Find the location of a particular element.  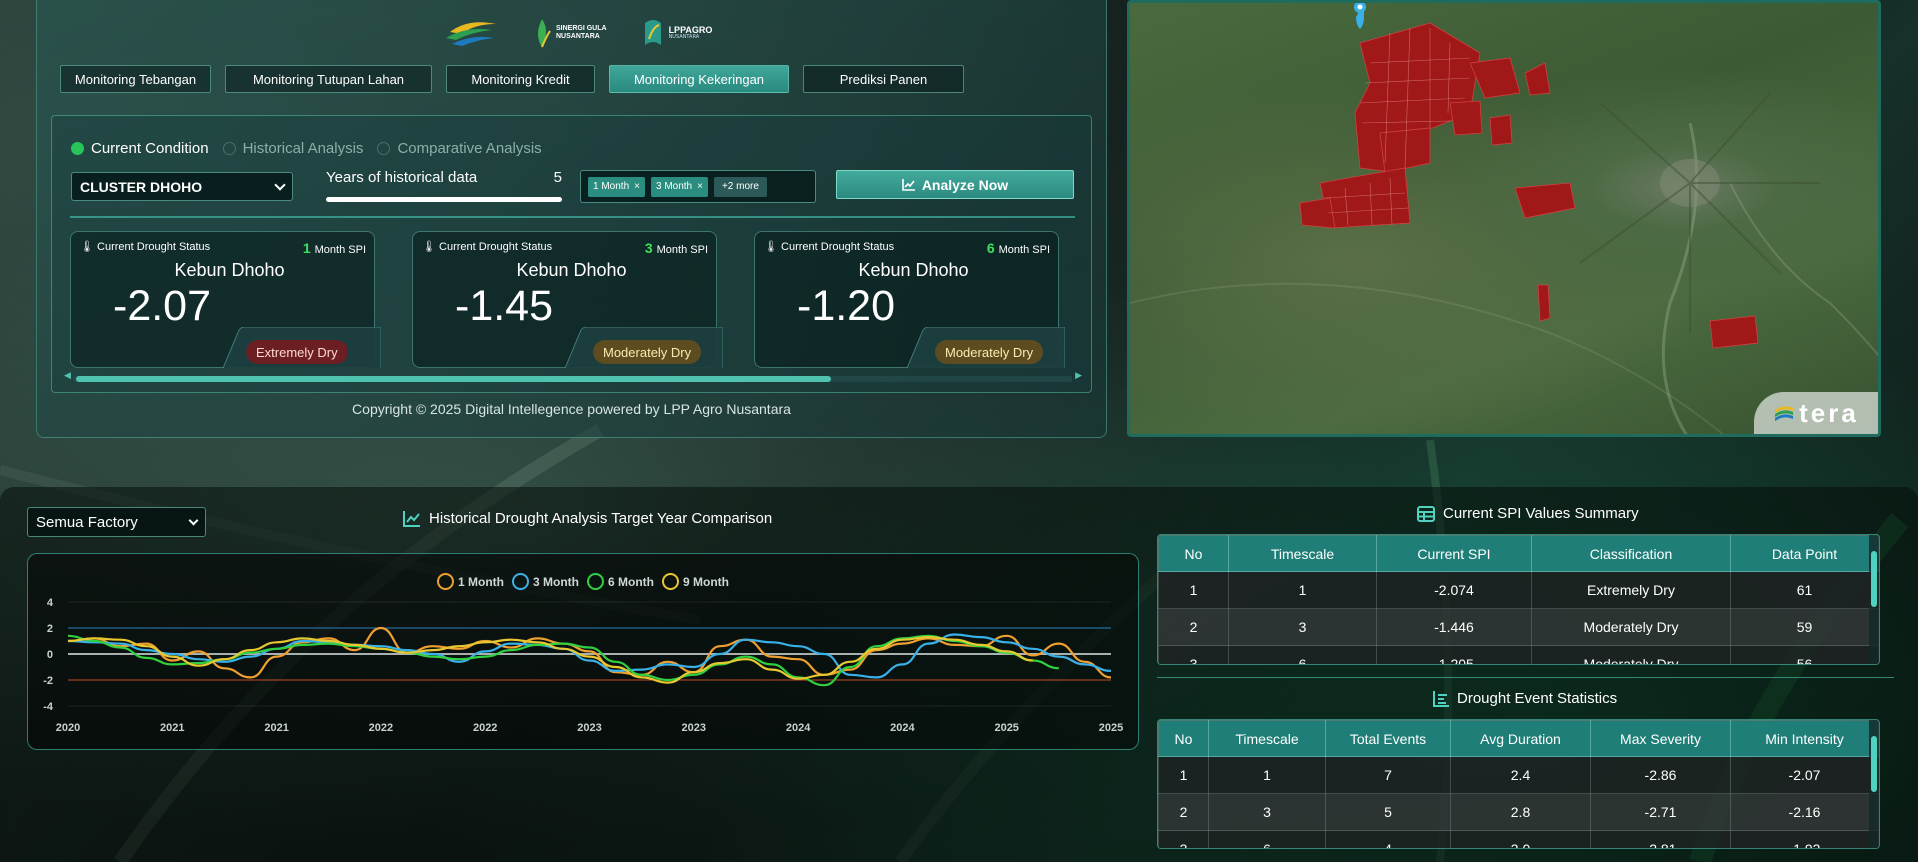

column-header: Classification is located at coordinates (1631, 553).